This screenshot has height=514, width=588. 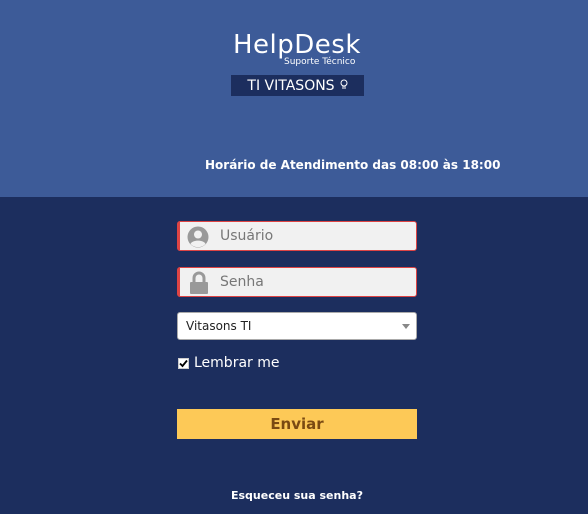 I want to click on username-field, so click(x=297, y=236).